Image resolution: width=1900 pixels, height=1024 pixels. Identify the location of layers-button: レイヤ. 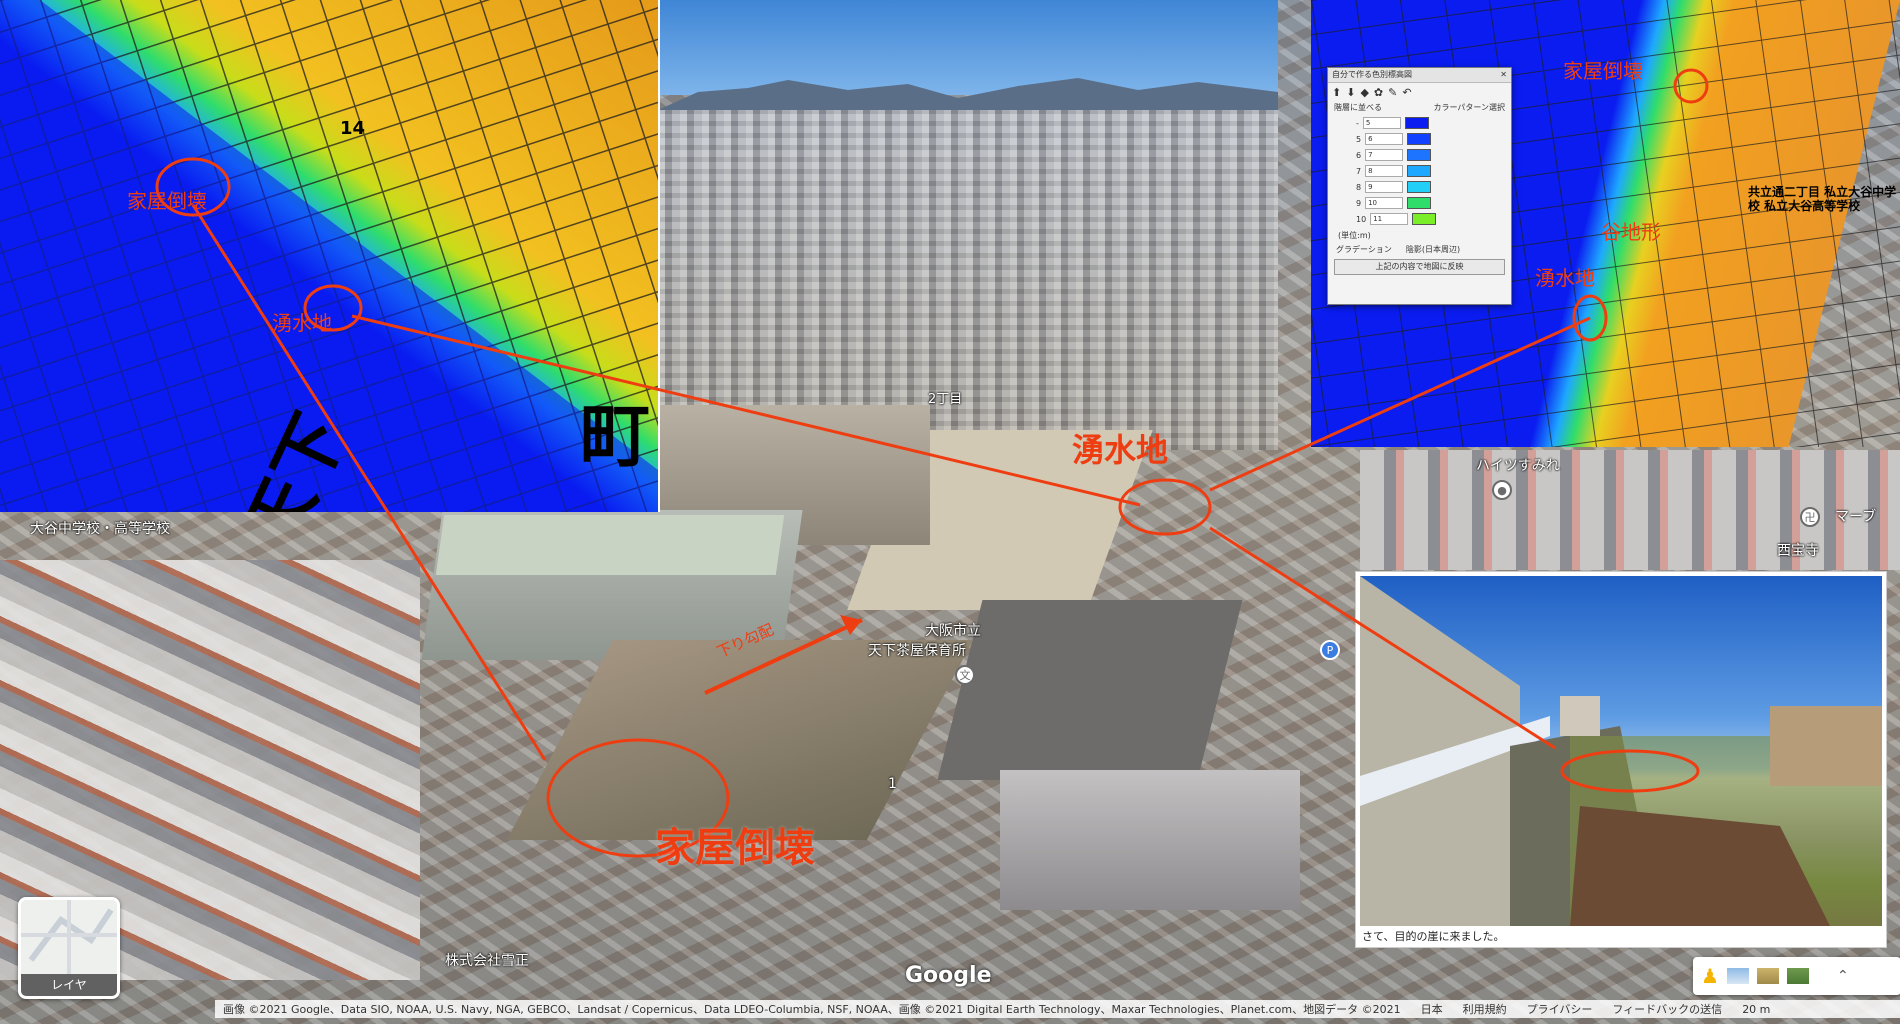
(69, 948).